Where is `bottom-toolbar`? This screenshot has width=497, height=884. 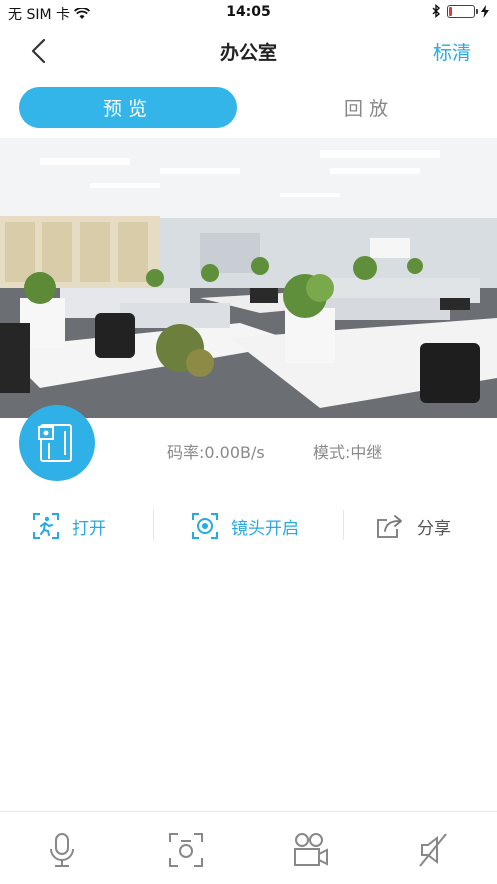
bottom-toolbar is located at coordinates (248, 847).